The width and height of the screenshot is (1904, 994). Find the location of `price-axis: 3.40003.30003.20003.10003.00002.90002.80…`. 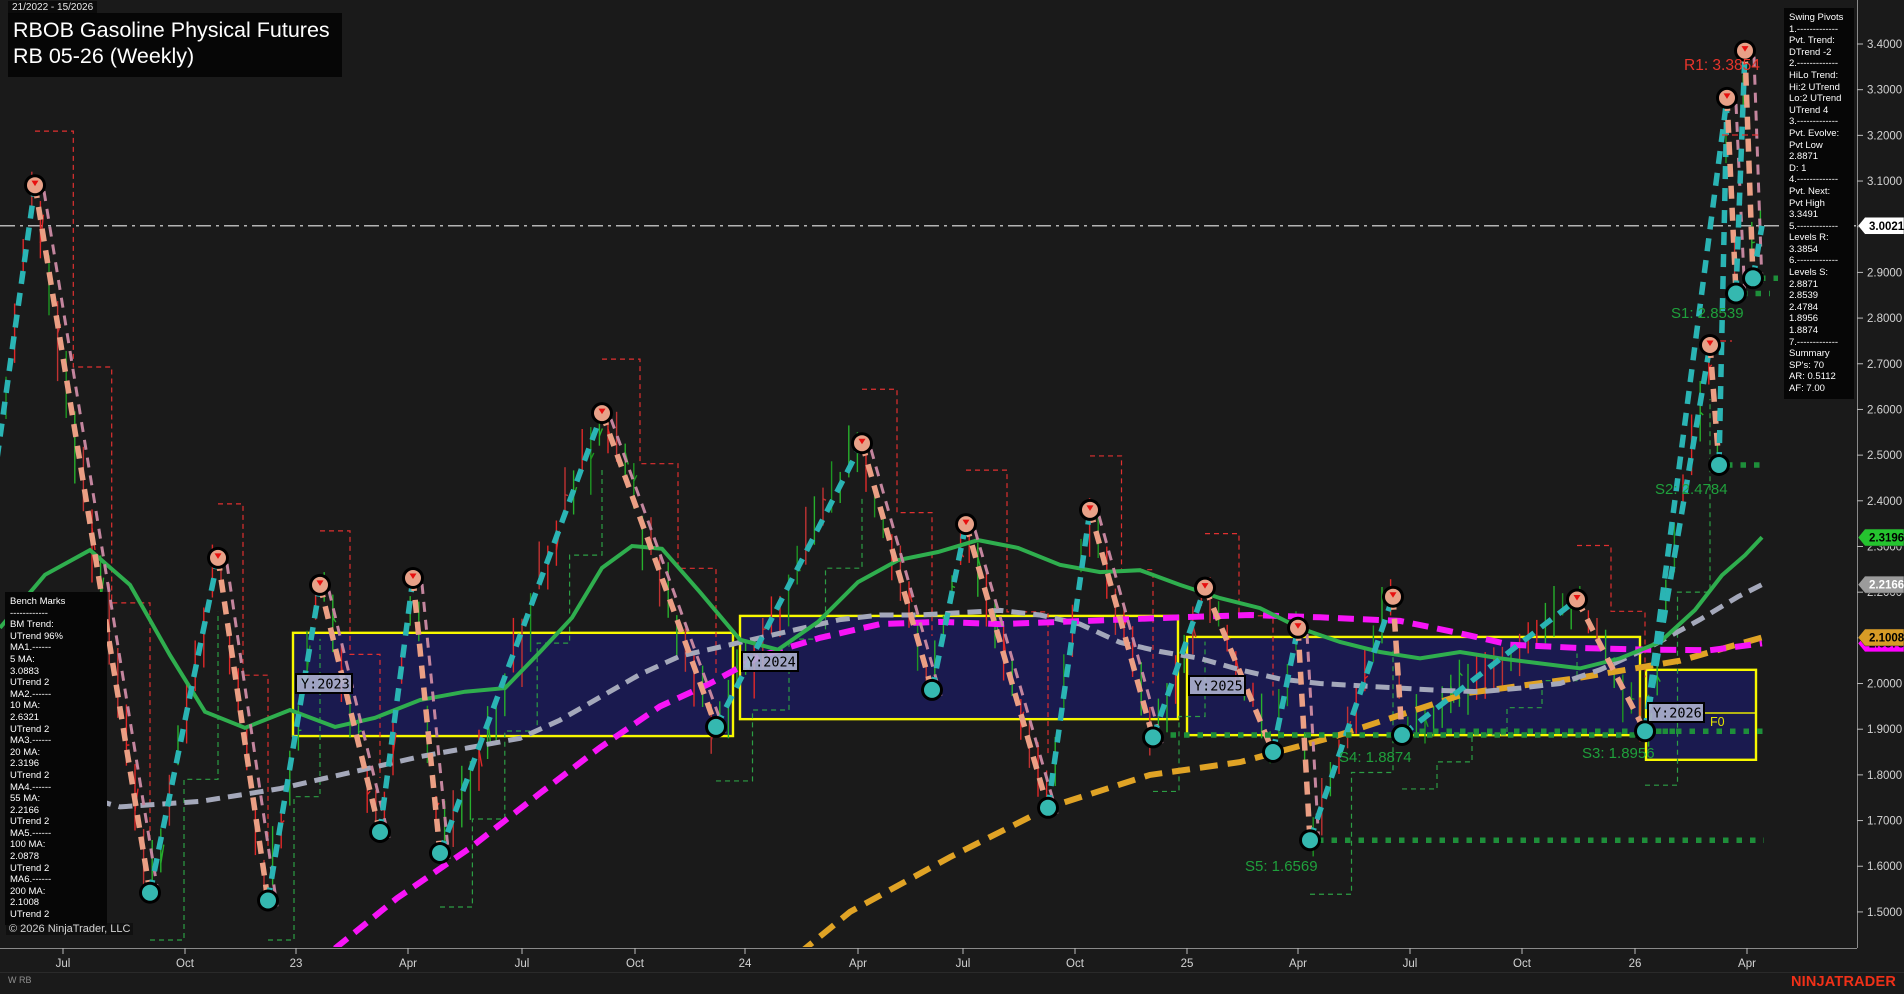

price-axis: 3.40003.30003.20003.10003.00002.90002.80… is located at coordinates (1880, 474).